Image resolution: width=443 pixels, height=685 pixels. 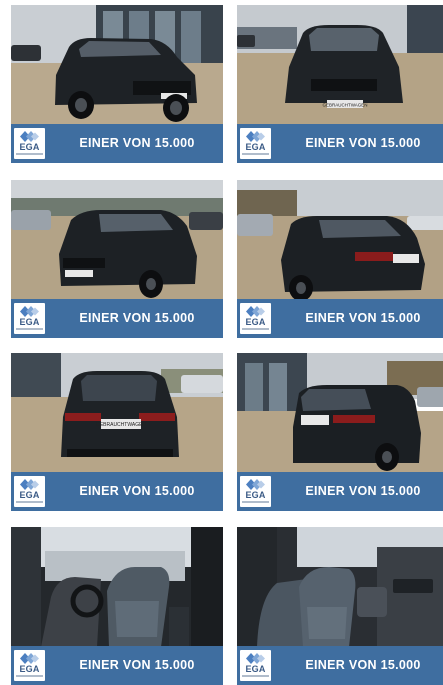 What do you see at coordinates (117, 413) in the screenshot?
I see `car-photo-rear: GEBRAUCHTWAGEN` at bounding box center [117, 413].